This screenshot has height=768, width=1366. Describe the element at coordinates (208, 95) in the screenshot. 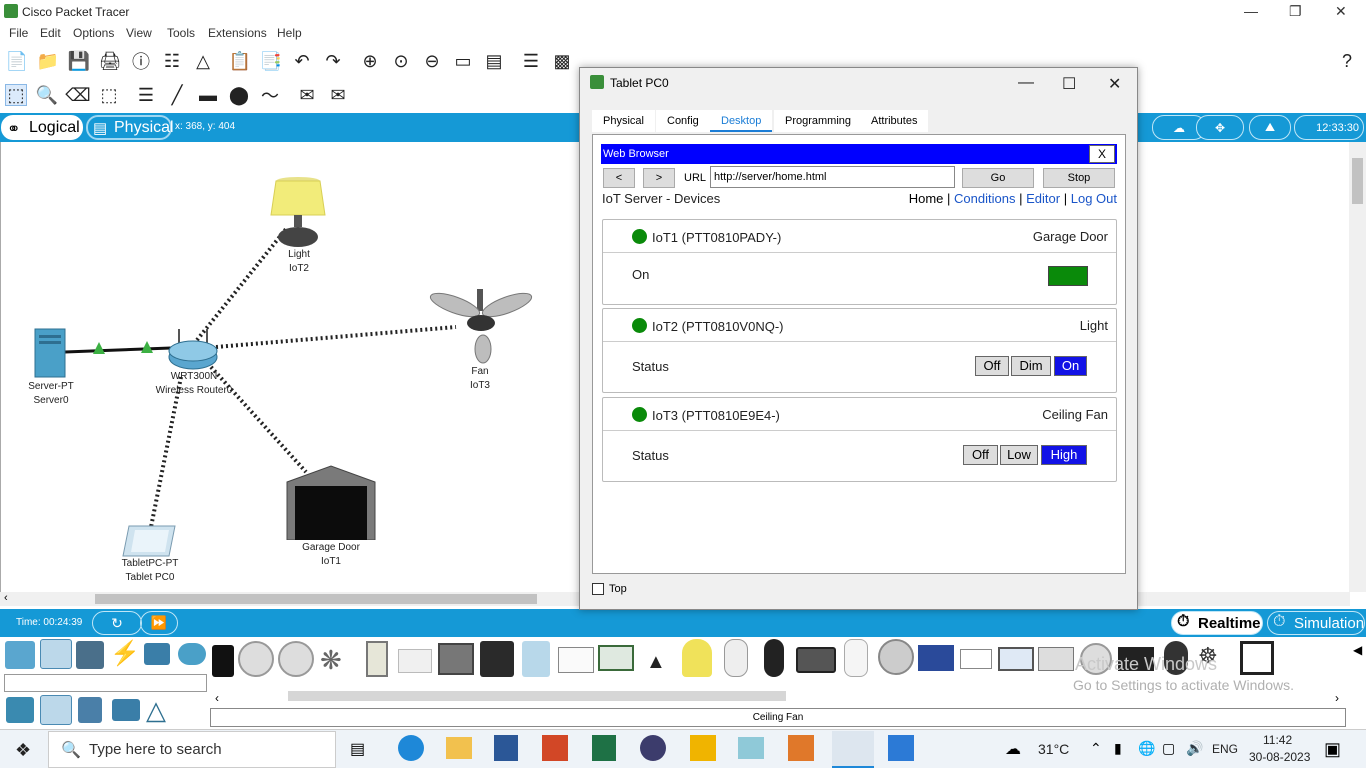

I see `draw-rectangle-icon: ▬` at that location.